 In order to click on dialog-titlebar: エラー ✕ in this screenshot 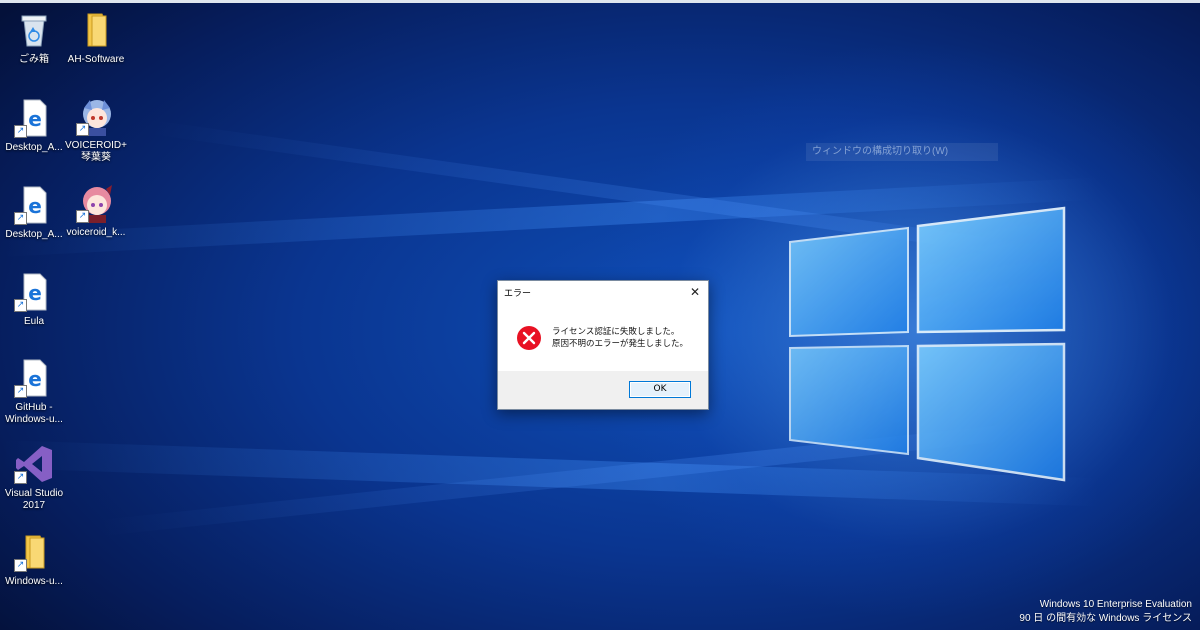, I will do `click(603, 292)`.